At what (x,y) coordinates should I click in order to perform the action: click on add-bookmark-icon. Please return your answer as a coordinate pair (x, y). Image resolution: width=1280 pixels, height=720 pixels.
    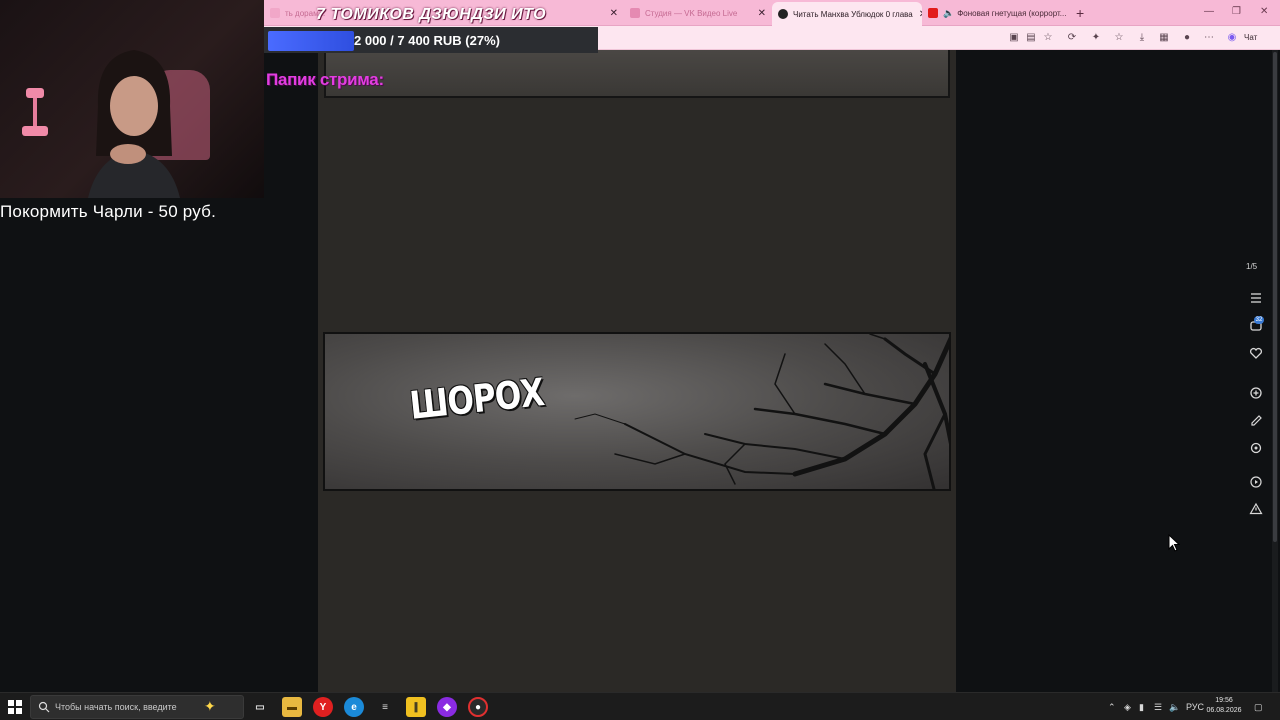
    Looking at the image, I should click on (1256, 393).